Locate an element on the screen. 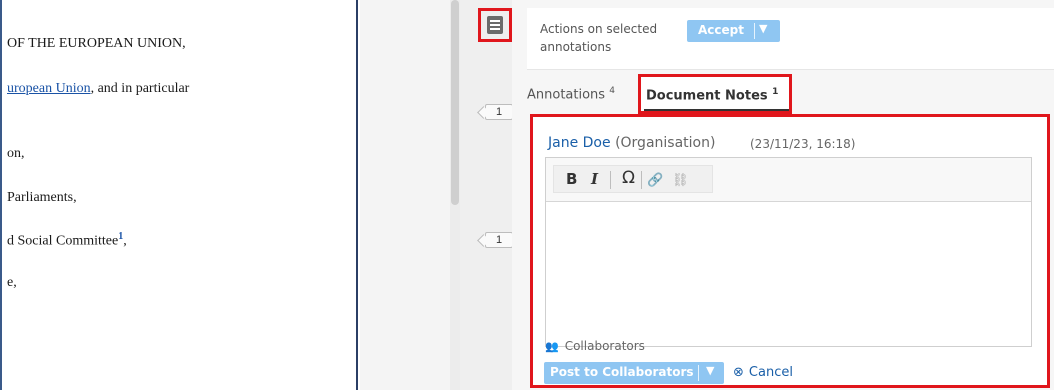 The image size is (1054, 390). accept-label: Accept is located at coordinates (721, 30).